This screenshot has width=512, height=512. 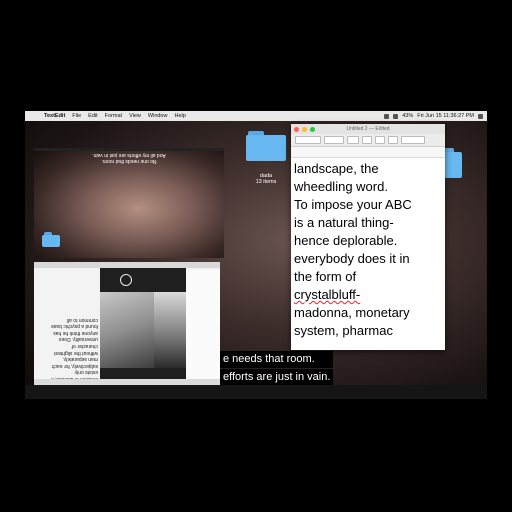 I want to click on text-line: landscape, the, so click(x=336, y=168).